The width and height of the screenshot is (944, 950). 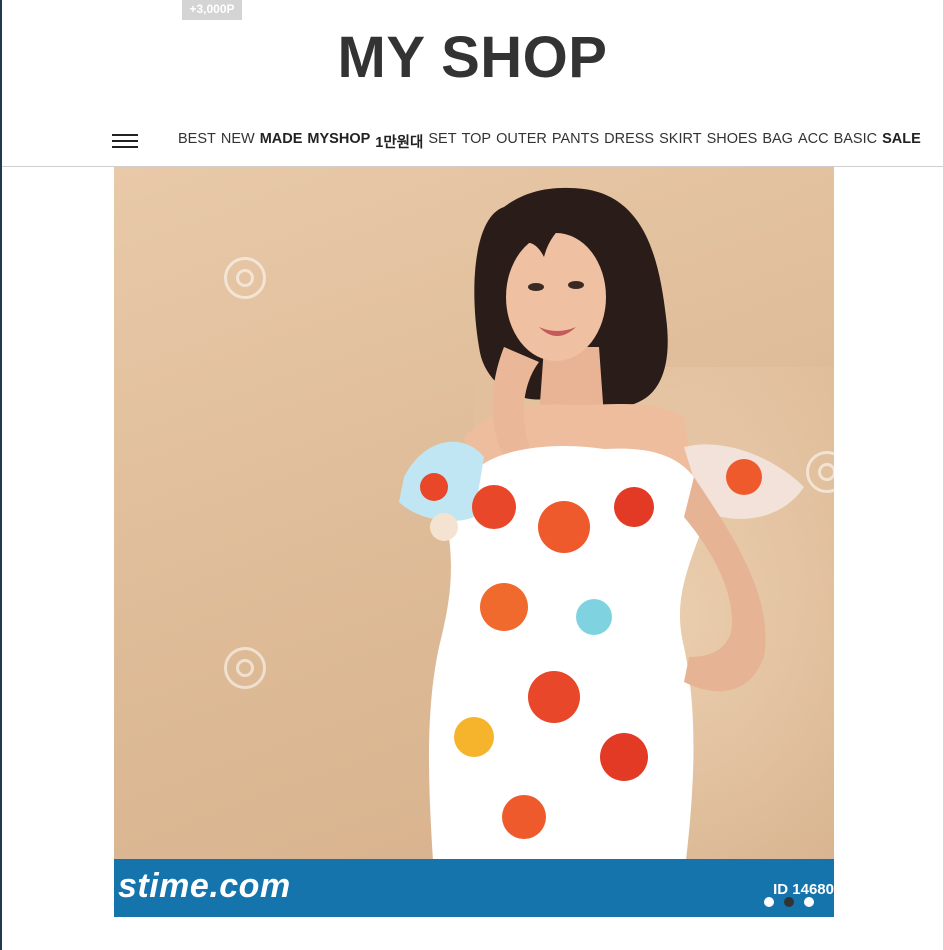 I want to click on nav-item-acc: ACC, so click(x=813, y=141).